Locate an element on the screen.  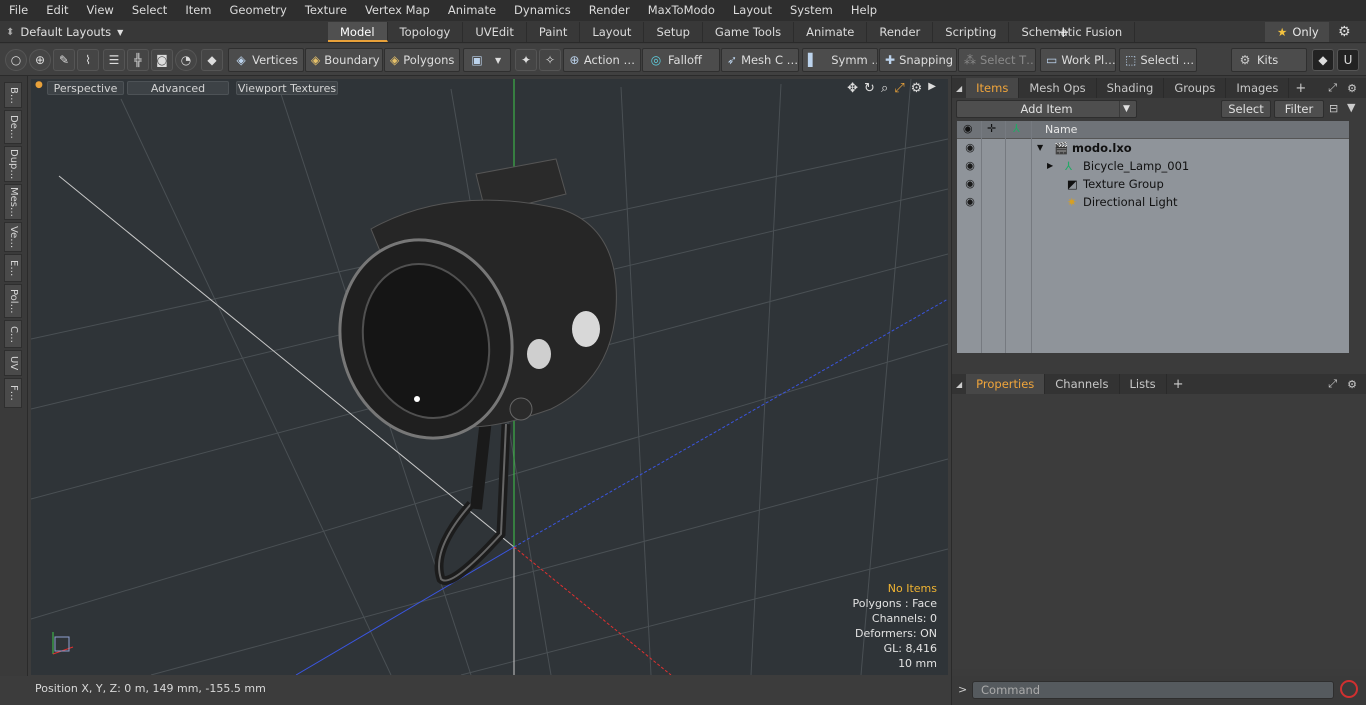
menu-geometry: Geometry is located at coordinates (258, 10).